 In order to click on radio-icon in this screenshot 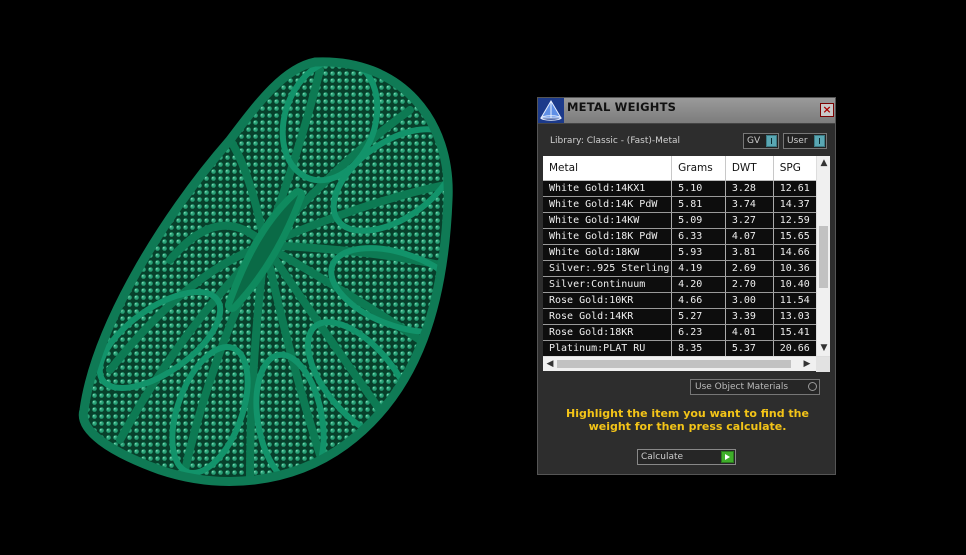, I will do `click(812, 386)`.